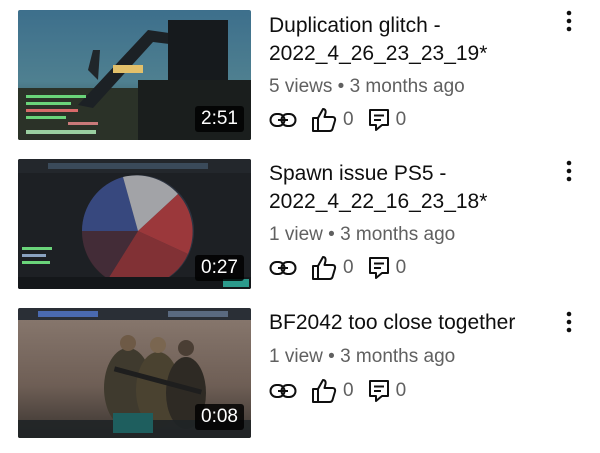 This screenshot has width=600, height=453. What do you see at coordinates (219, 417) in the screenshot?
I see `video-duration: 0:08` at bounding box center [219, 417].